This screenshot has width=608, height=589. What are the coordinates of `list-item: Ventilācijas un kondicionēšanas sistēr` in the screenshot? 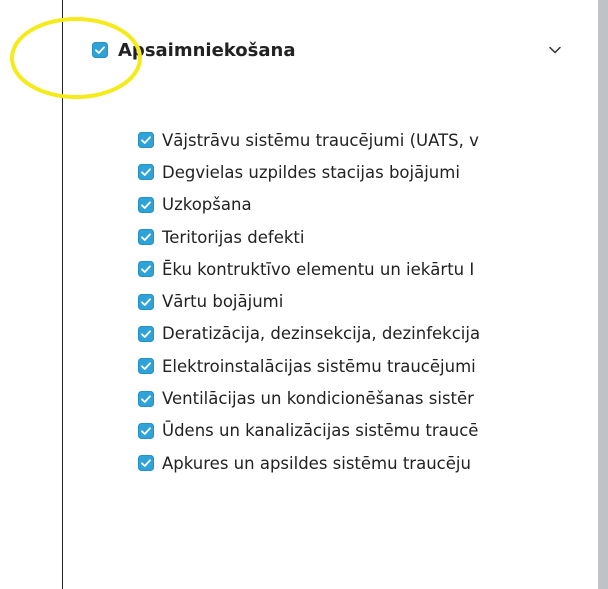 It's located at (368, 398).